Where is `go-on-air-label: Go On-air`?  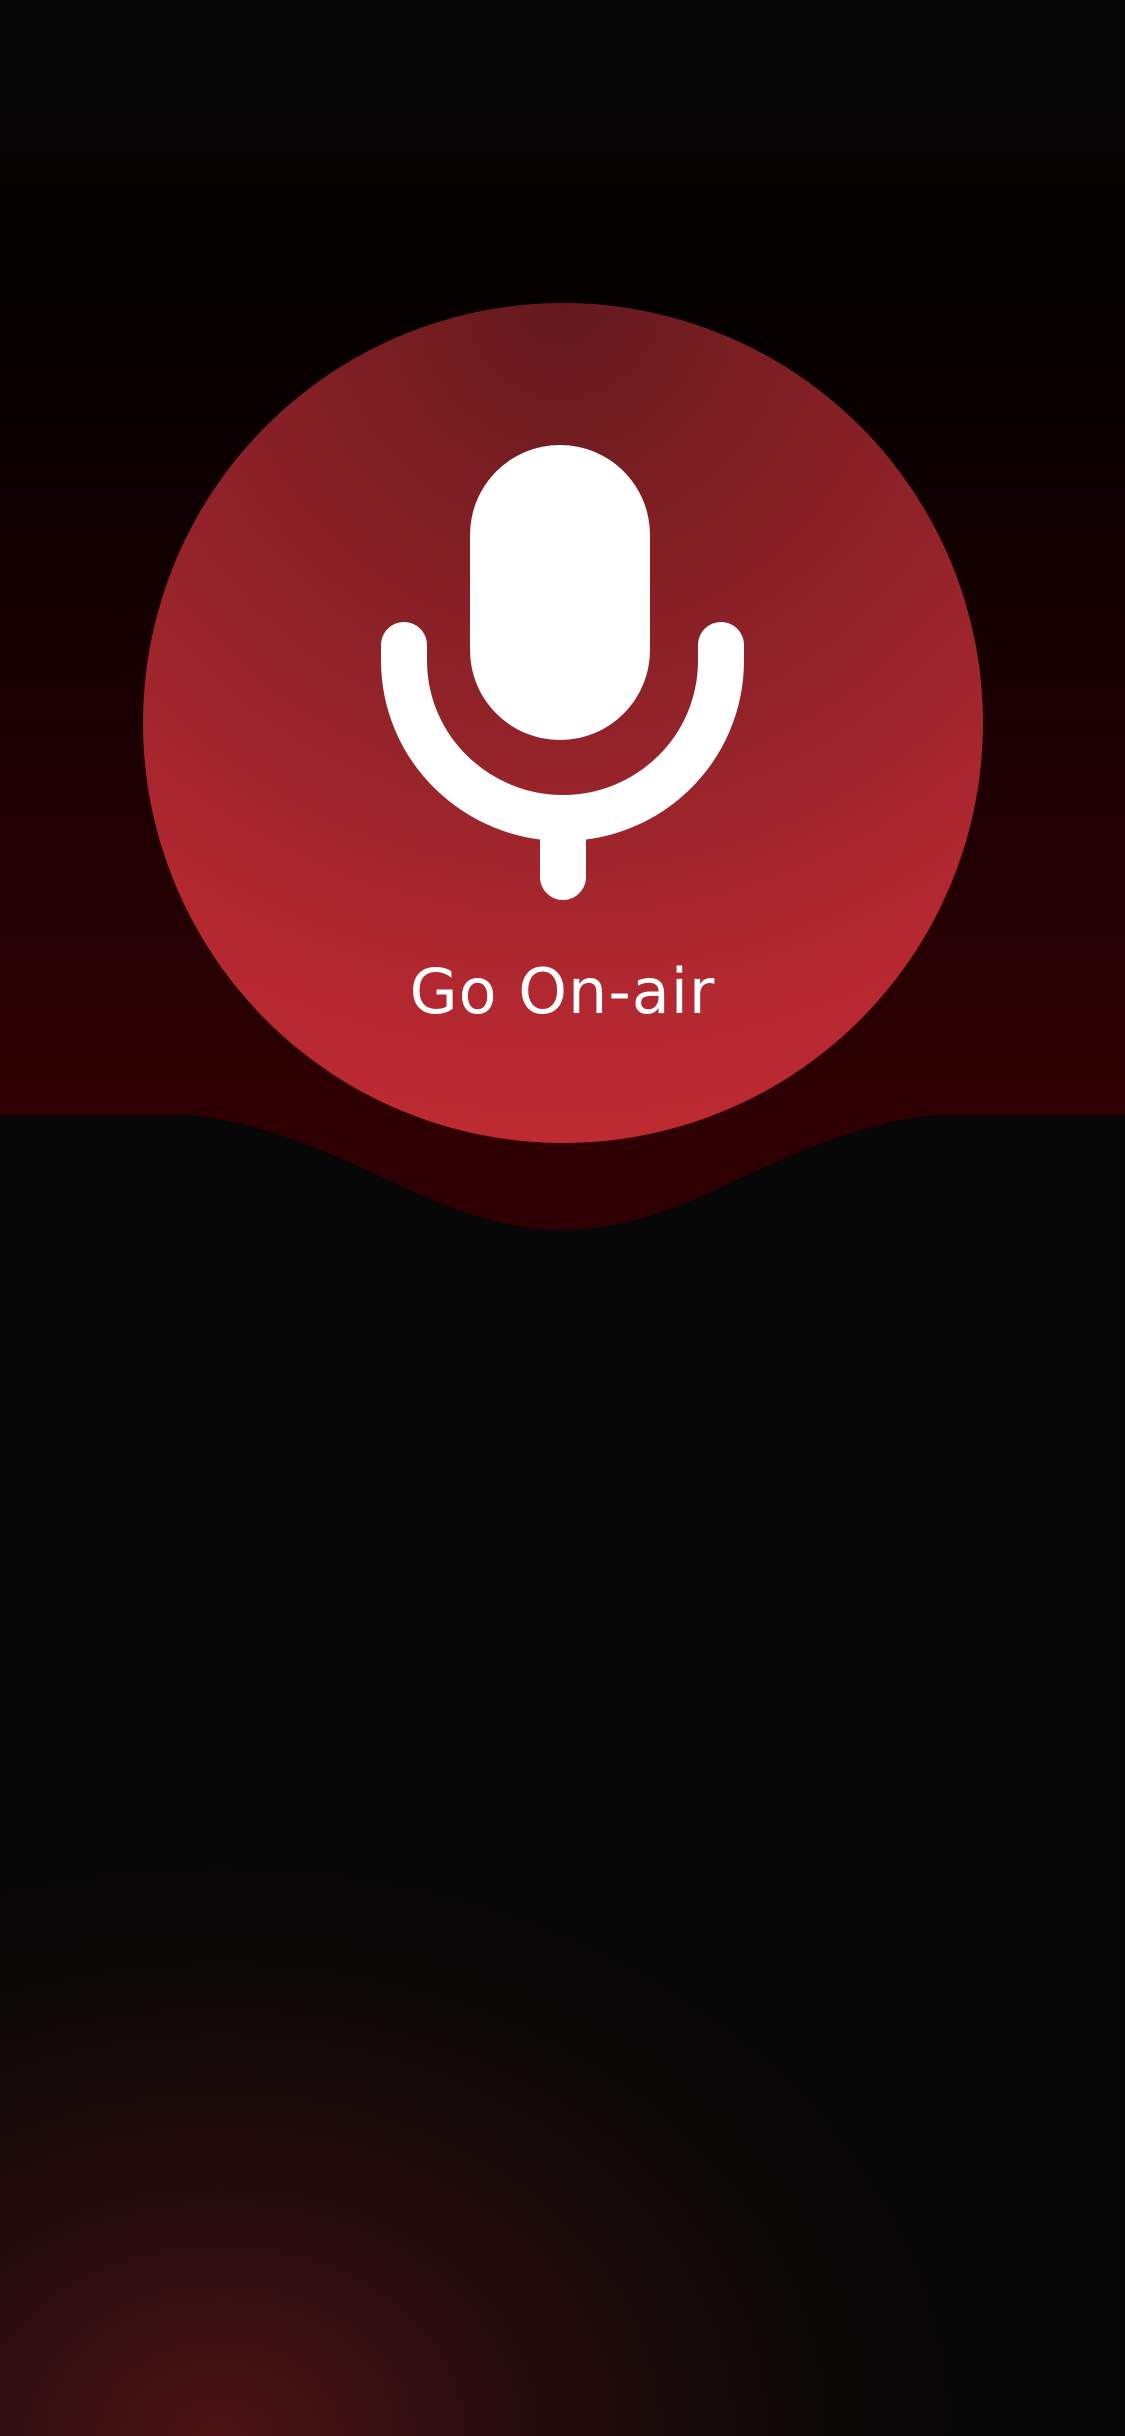
go-on-air-label: Go On-air is located at coordinates (562, 991).